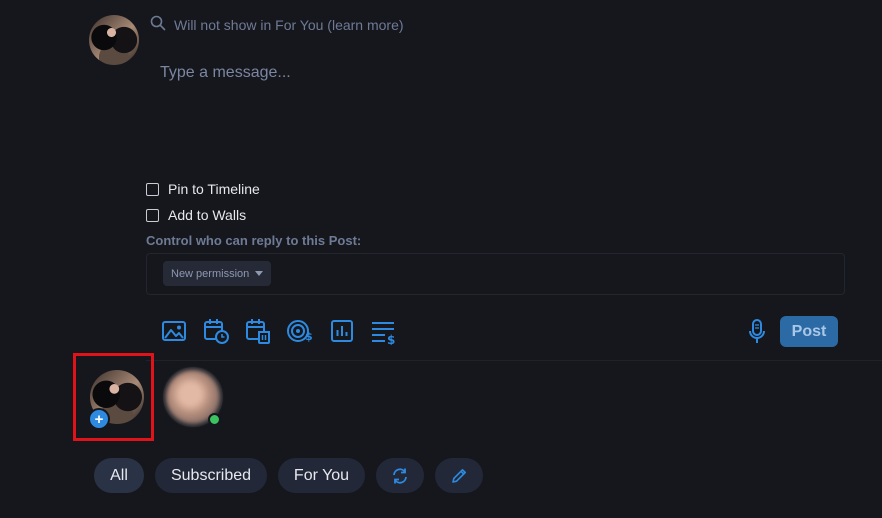 This screenshot has height=518, width=882. I want to click on search-icon, so click(158, 25).